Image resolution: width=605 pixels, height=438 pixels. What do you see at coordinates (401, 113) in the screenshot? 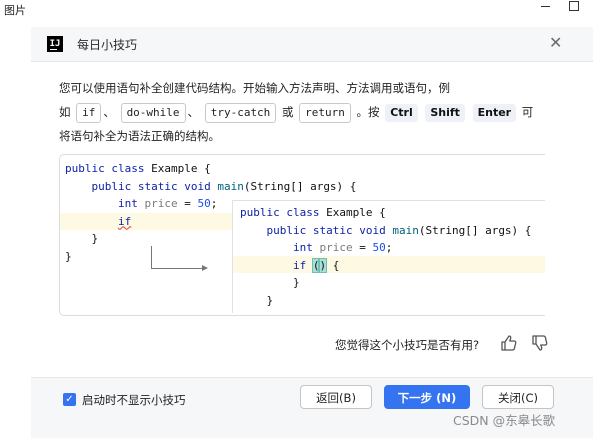
I see `key-ctrl: Ctrl` at bounding box center [401, 113].